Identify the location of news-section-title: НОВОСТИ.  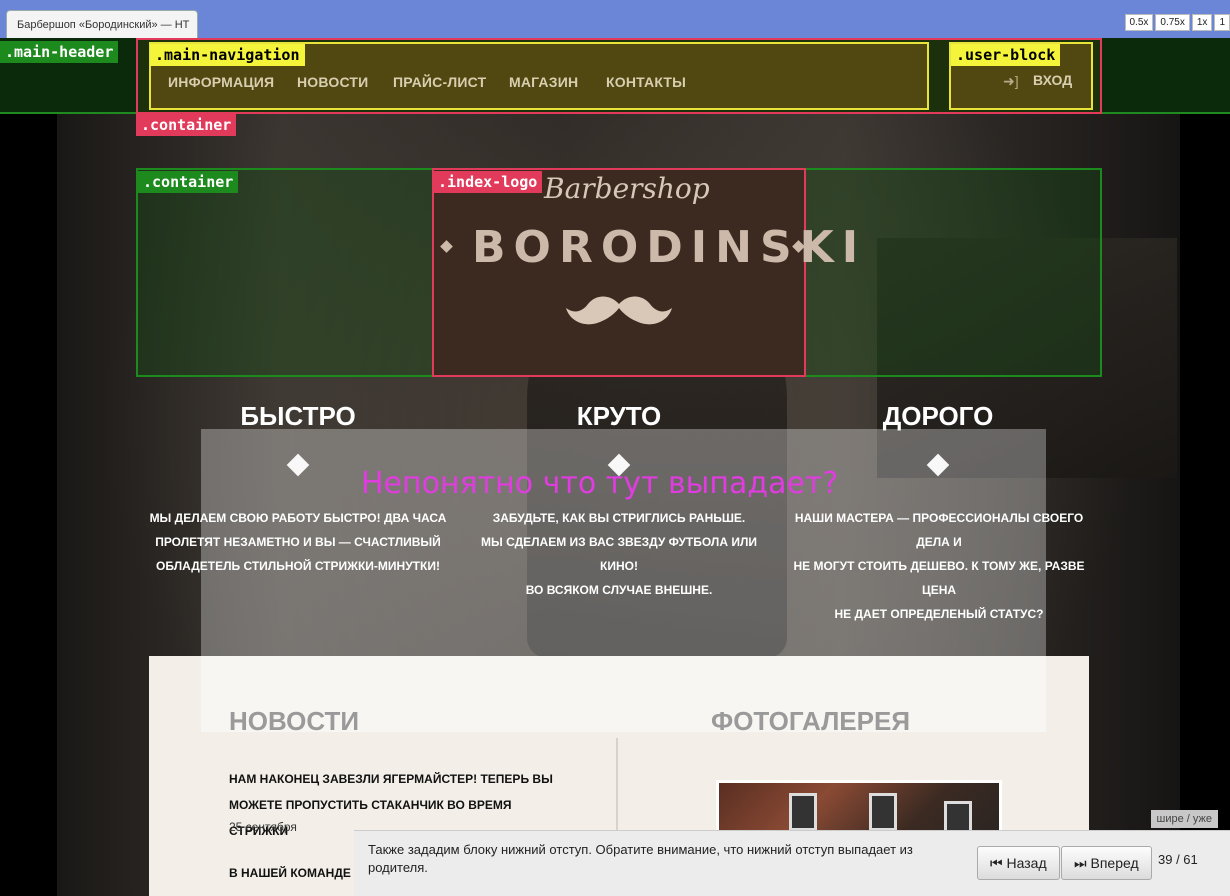
(294, 721).